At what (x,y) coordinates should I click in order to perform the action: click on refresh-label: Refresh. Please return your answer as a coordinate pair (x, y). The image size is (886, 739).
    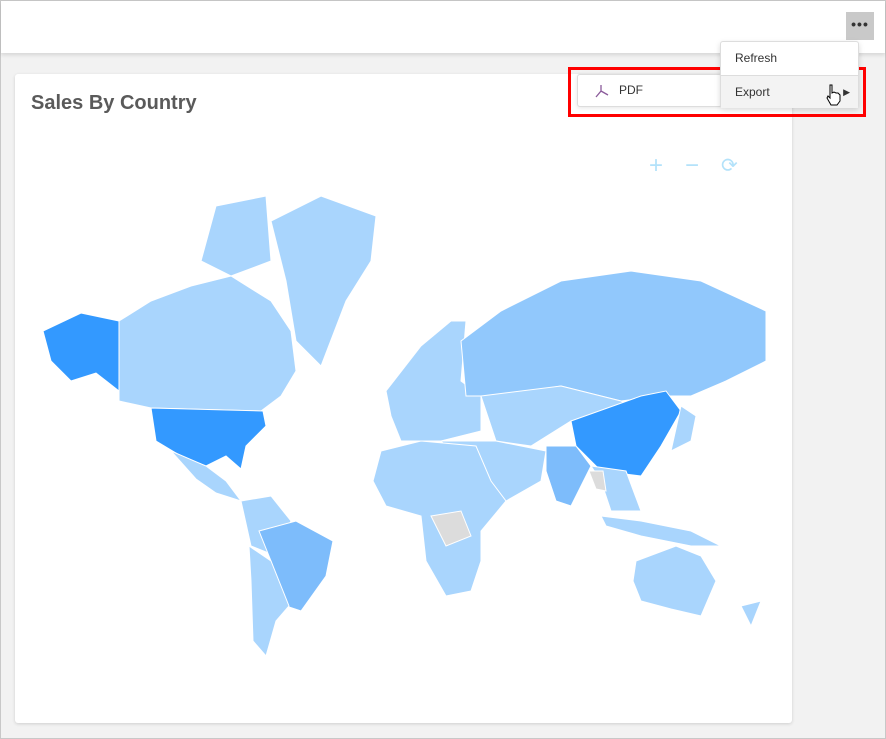
    Looking at the image, I should click on (756, 58).